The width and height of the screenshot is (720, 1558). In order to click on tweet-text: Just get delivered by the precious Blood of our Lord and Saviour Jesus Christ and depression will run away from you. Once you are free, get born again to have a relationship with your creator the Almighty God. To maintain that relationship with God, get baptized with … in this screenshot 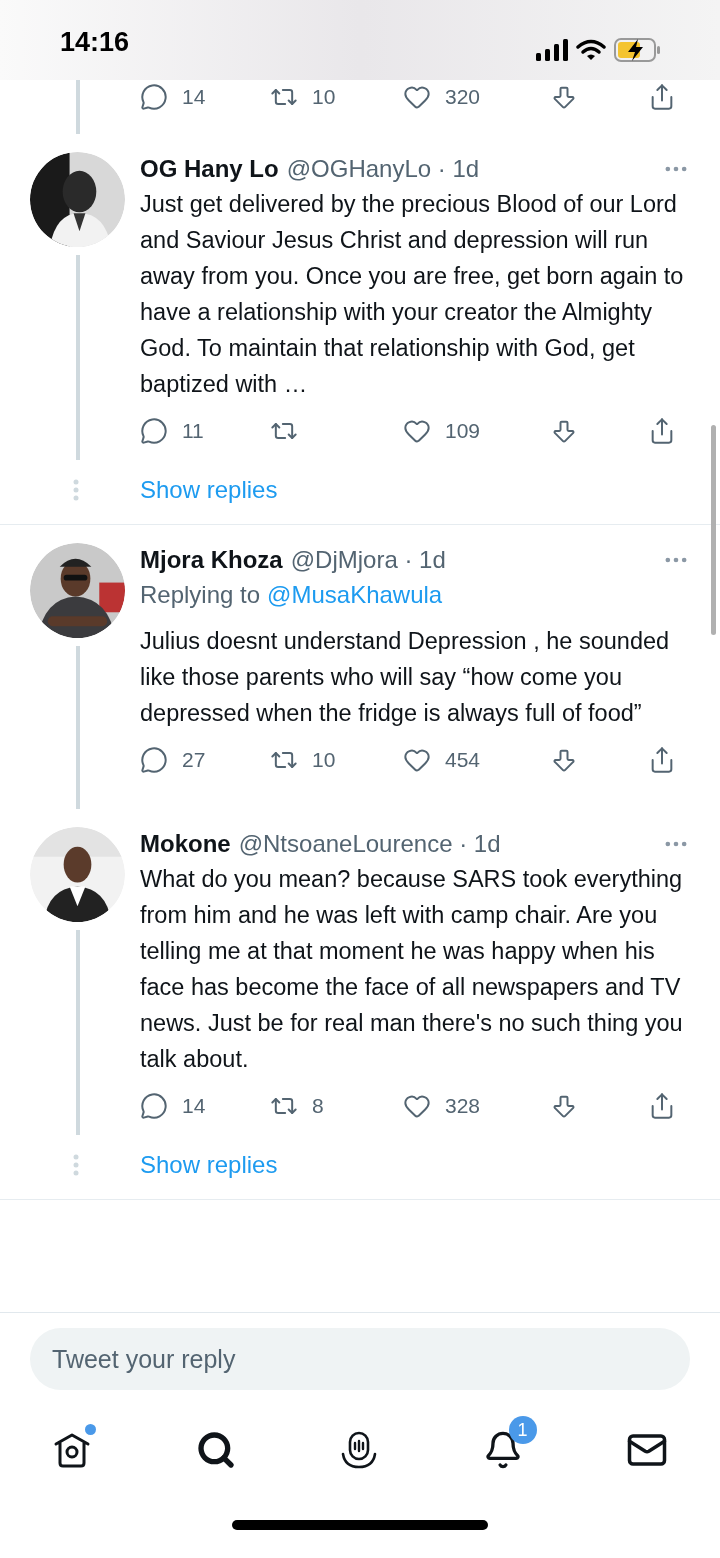, I will do `click(412, 294)`.